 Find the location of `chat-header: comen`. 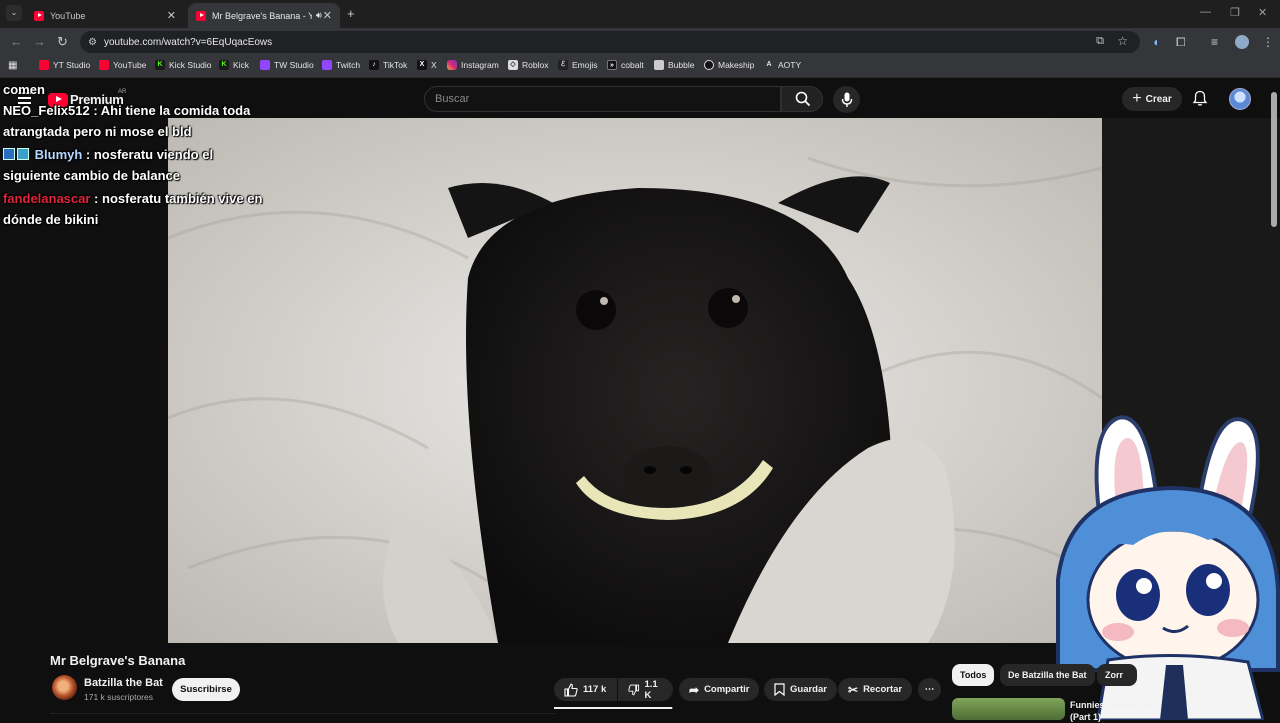

chat-header: comen is located at coordinates (24, 89).